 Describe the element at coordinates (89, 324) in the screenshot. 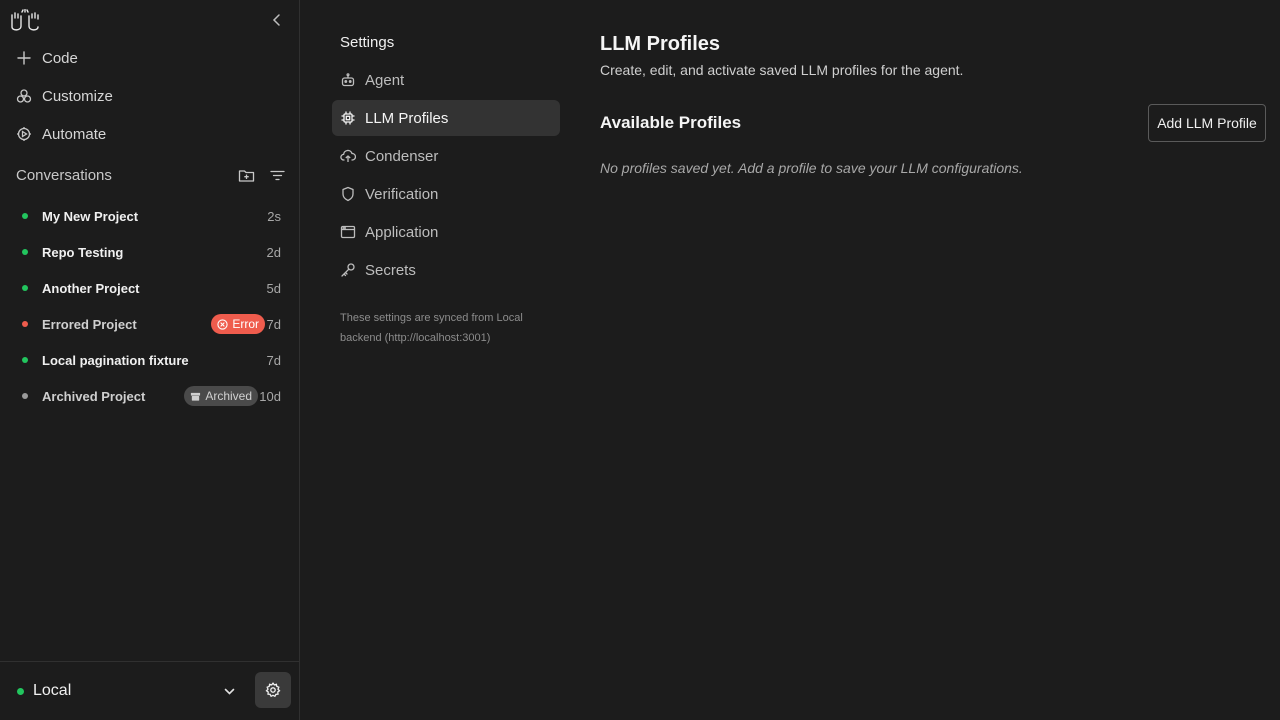

I see `conversation-name: Errored Project` at that location.